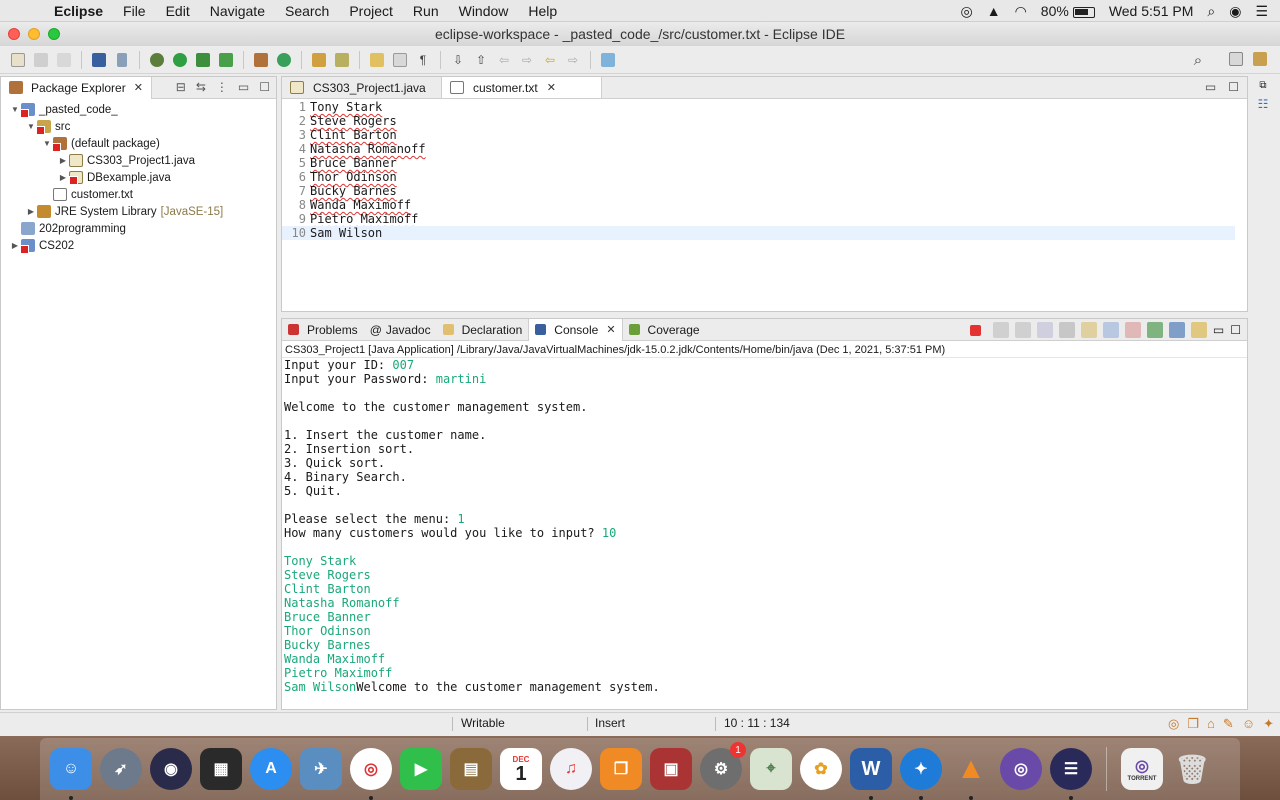 The image size is (1280, 800). Describe the element at coordinates (221, 769) in the screenshot. I see `mission-control-icon: ▦` at that location.